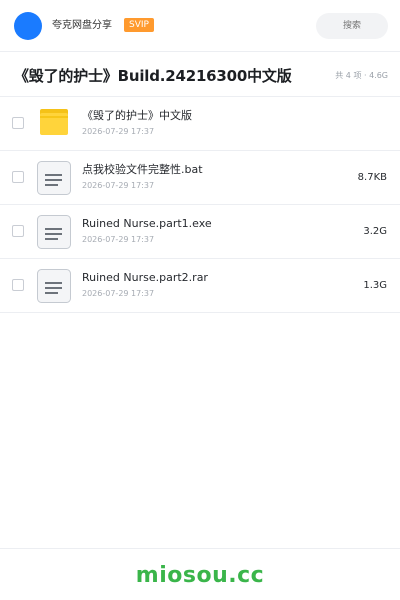 This screenshot has height=600, width=400. Describe the element at coordinates (137, 115) in the screenshot. I see `file-name: 《毁了的护士》中文版` at that location.